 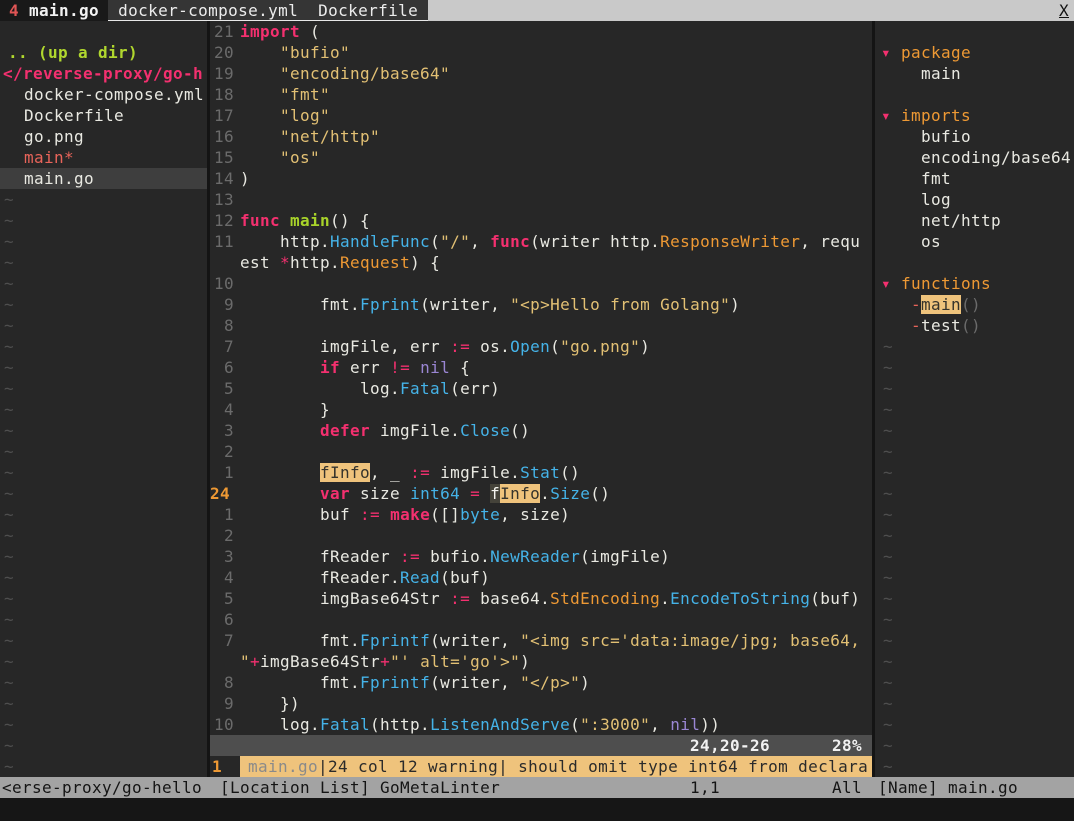 What do you see at coordinates (704, 787) in the screenshot?
I see `loclist-cursor-position: 1,1` at bounding box center [704, 787].